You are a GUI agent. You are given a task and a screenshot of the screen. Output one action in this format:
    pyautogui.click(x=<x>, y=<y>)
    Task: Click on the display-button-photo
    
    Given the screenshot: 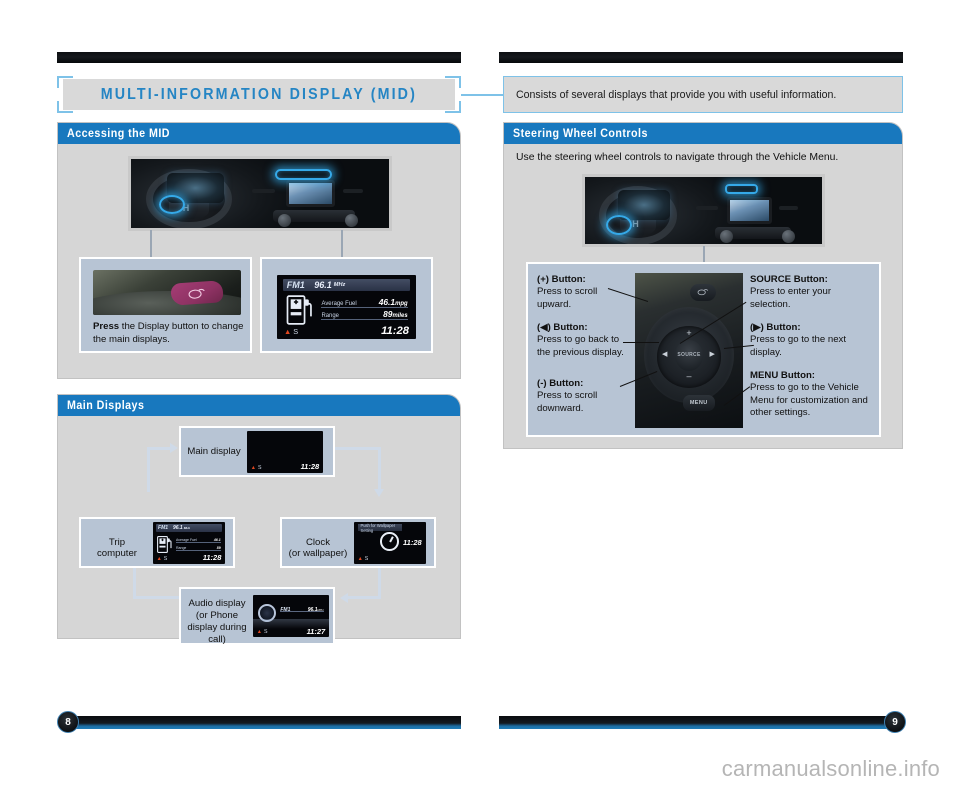 What is the action you would take?
    pyautogui.click(x=167, y=292)
    